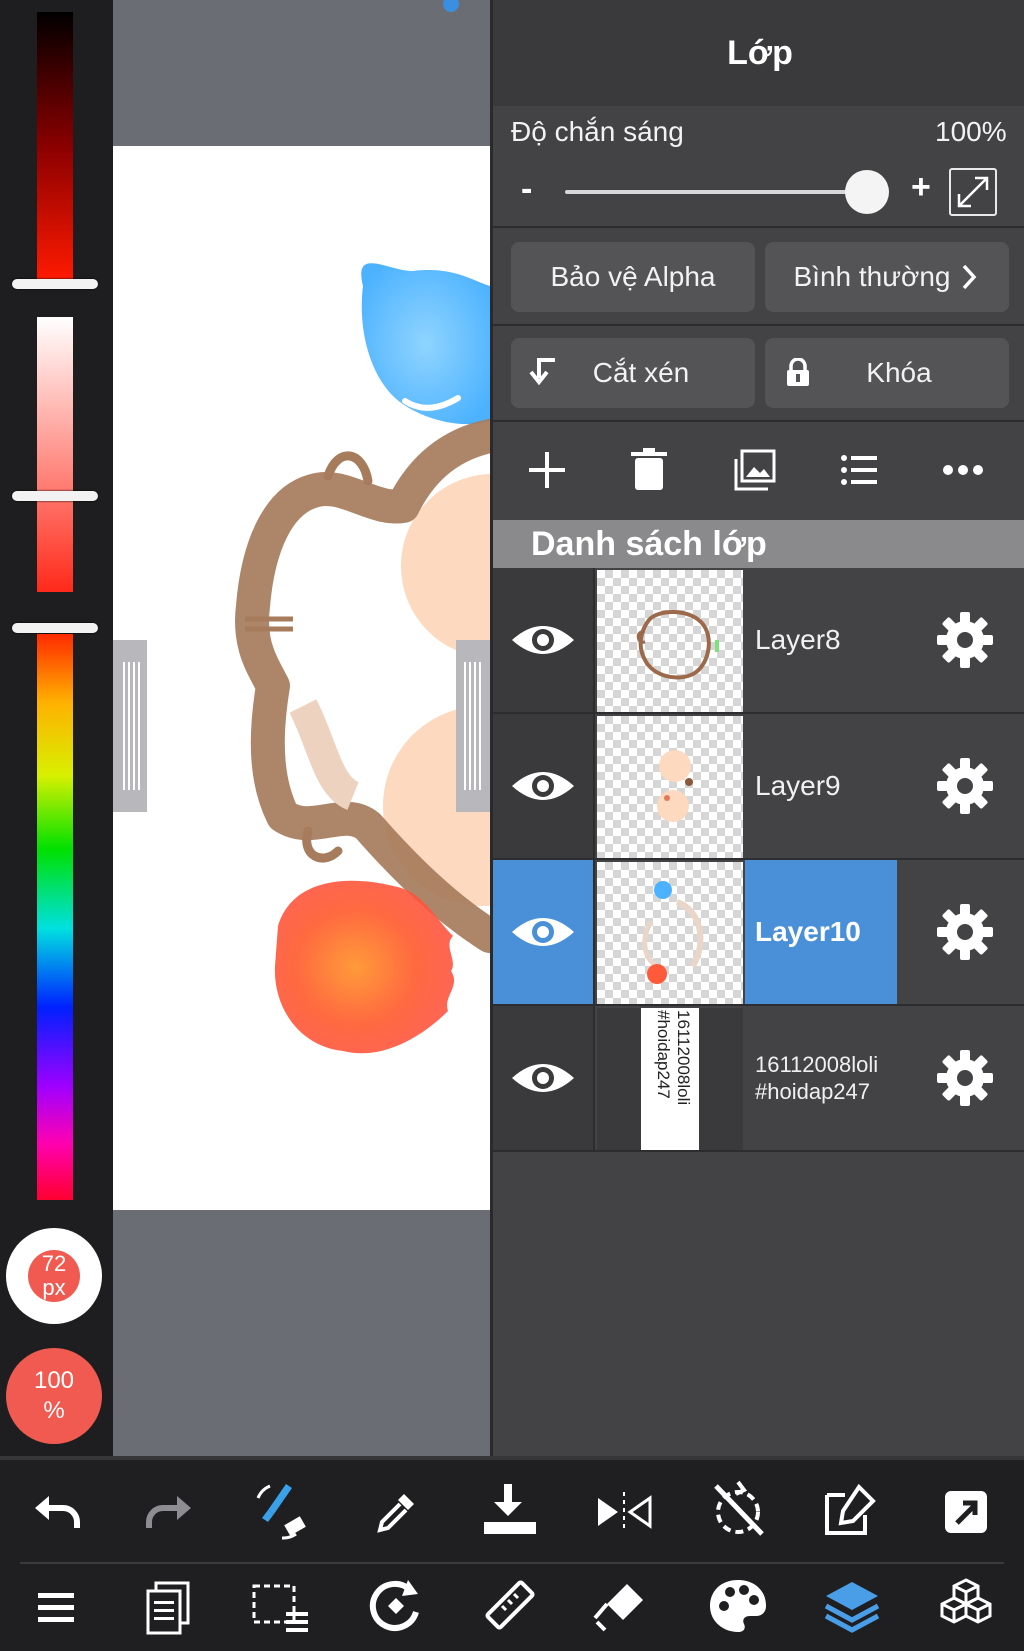 The width and height of the screenshot is (1024, 1651). I want to click on artwork, so click(362, 658).